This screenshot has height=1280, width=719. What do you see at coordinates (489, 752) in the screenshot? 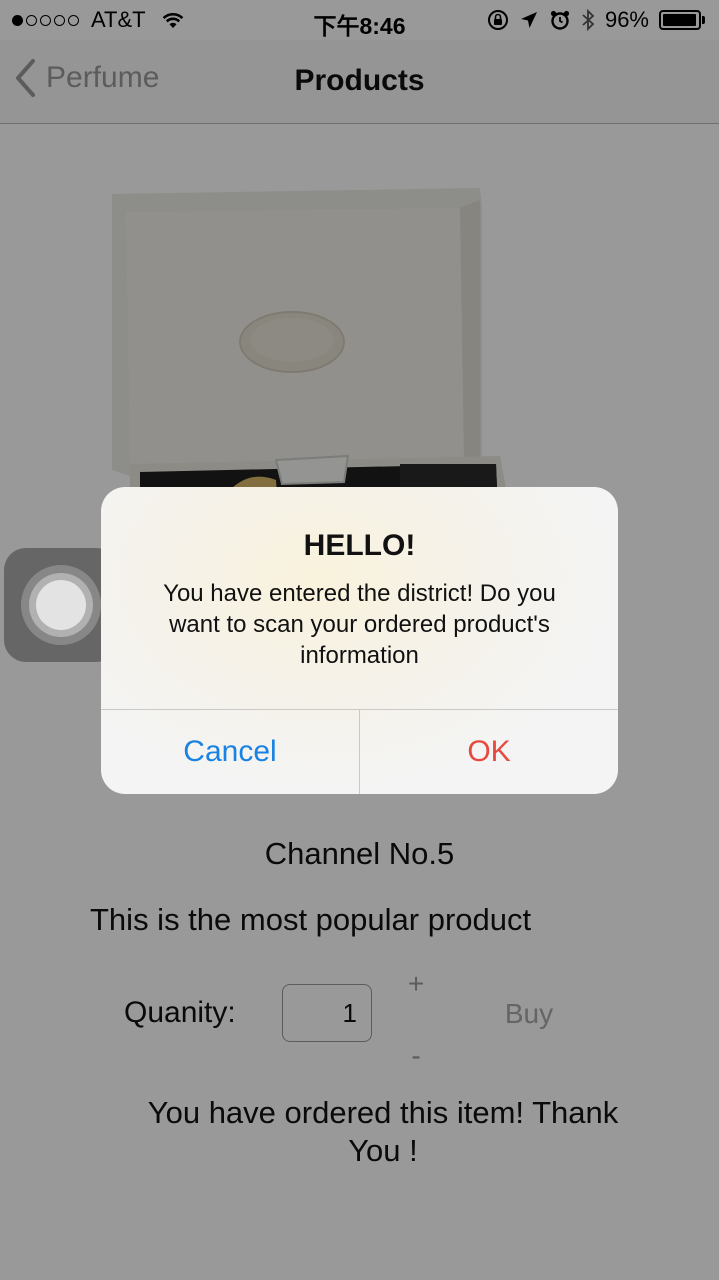
I see `ok-button: OK` at bounding box center [489, 752].